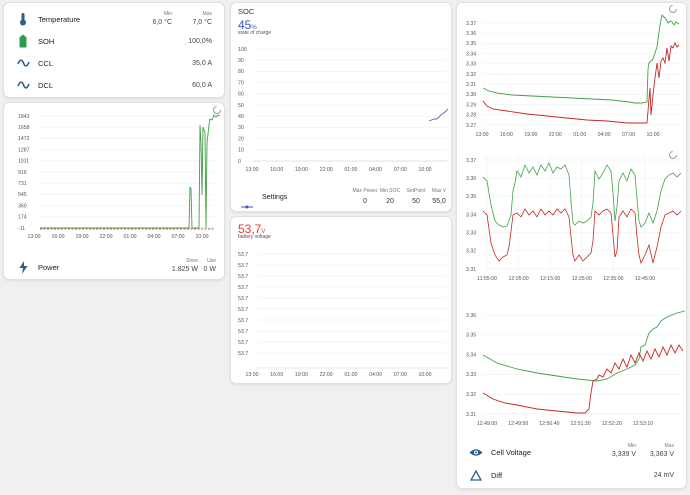 This screenshot has width=690, height=495. Describe the element at coordinates (241, 139) in the screenshot. I see `soc-y-tick-label: 20` at that location.